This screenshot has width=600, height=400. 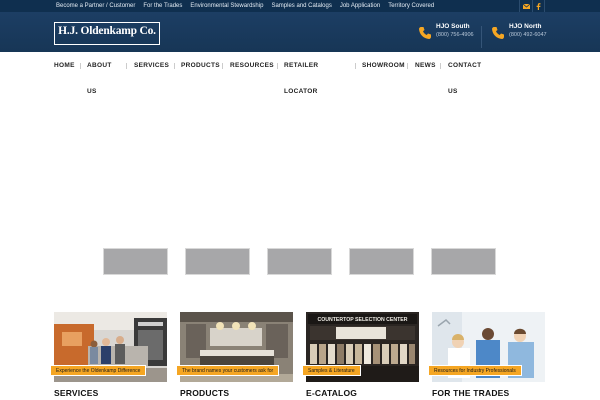 I want to click on card-tag: Experience the Oldenkamp Difference, so click(x=98, y=370).